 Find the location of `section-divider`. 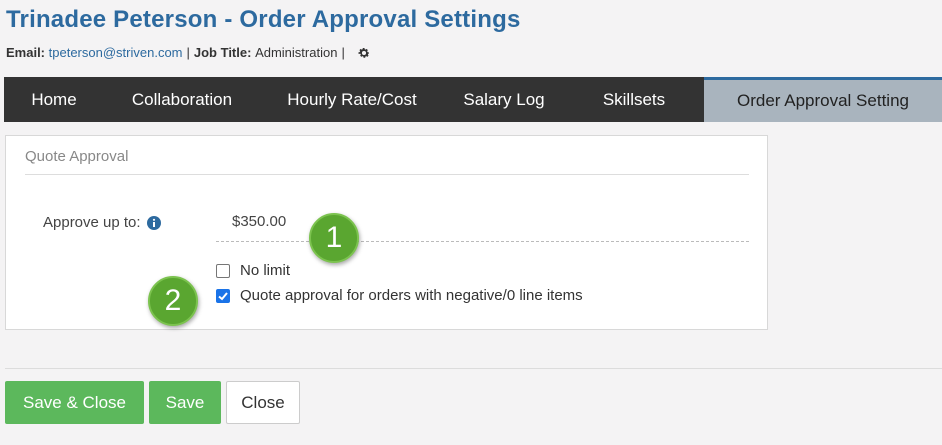

section-divider is located at coordinates (387, 174).